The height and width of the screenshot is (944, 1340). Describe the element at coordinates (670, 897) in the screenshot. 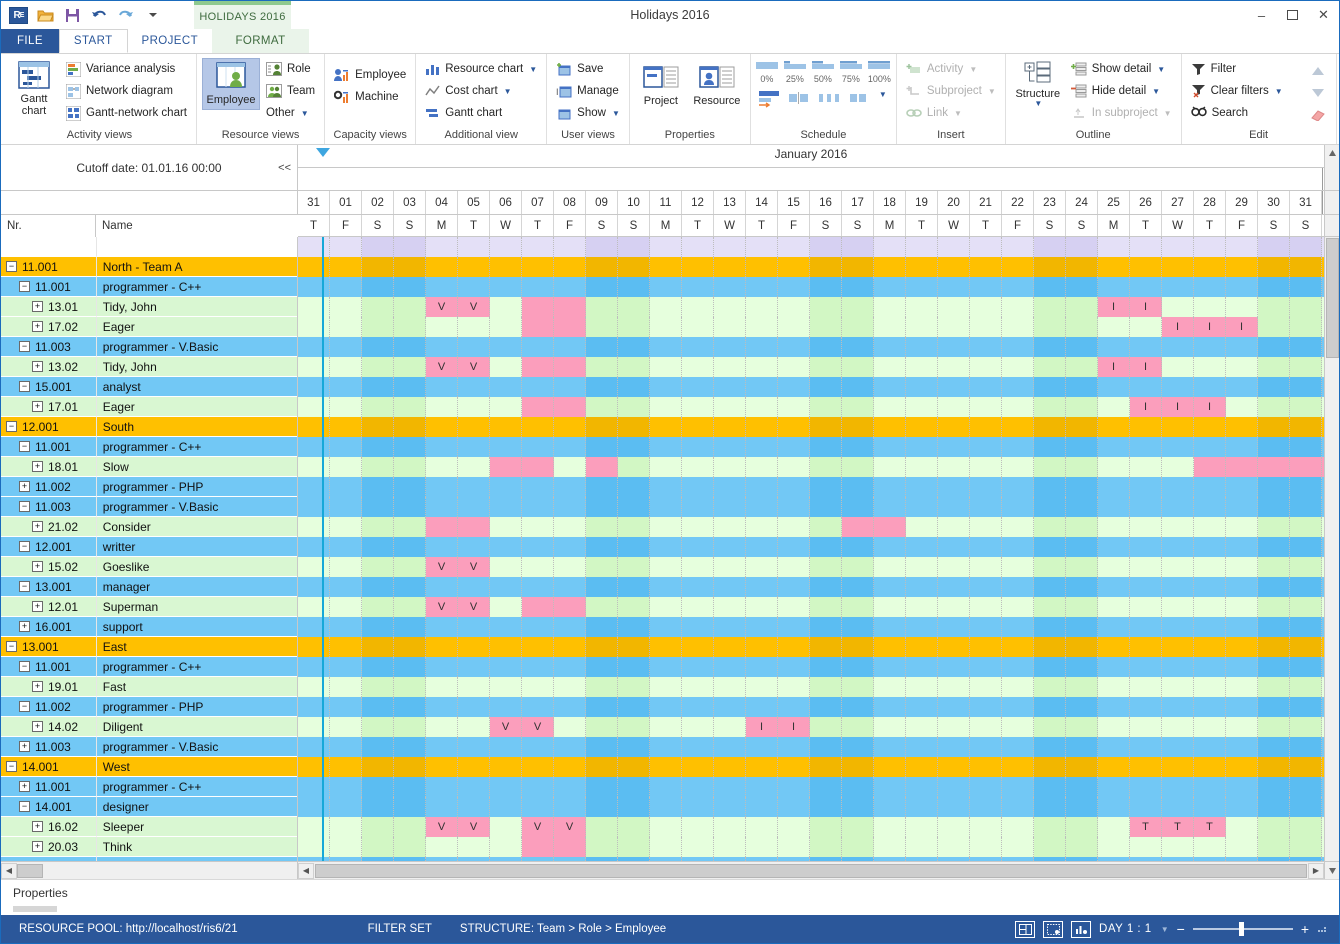

I see `properties-panel: Properties` at that location.